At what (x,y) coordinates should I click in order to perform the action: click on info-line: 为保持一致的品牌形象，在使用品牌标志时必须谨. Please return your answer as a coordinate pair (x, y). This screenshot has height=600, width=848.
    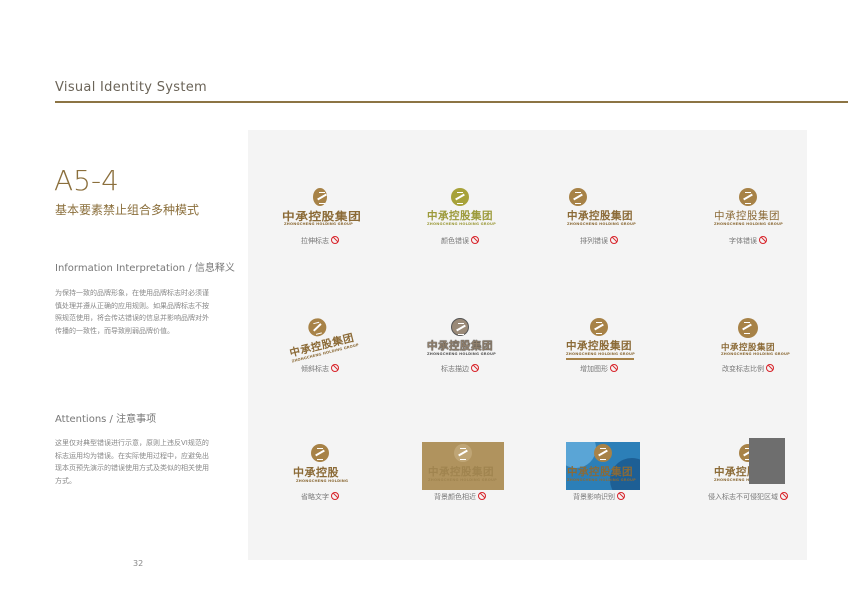
    Looking at the image, I should click on (132, 293).